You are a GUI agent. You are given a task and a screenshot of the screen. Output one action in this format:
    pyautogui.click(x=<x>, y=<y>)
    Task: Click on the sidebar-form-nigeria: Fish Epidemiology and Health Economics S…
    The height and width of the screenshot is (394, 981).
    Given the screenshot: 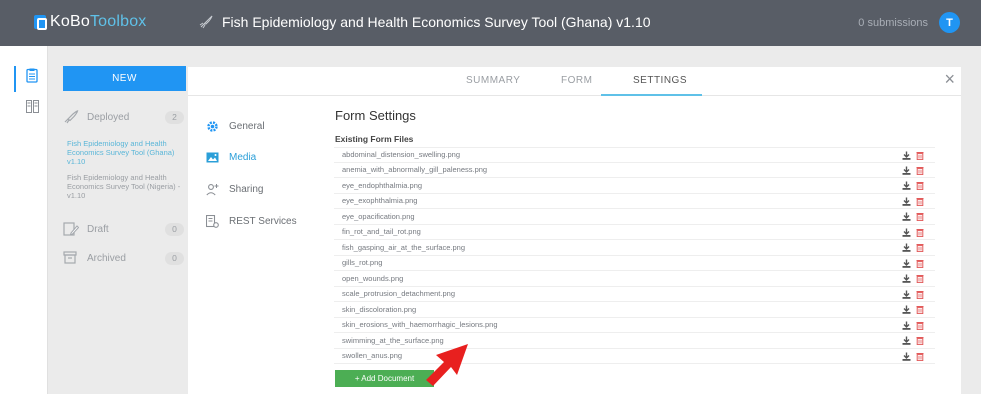 What is the action you would take?
    pyautogui.click(x=127, y=186)
    